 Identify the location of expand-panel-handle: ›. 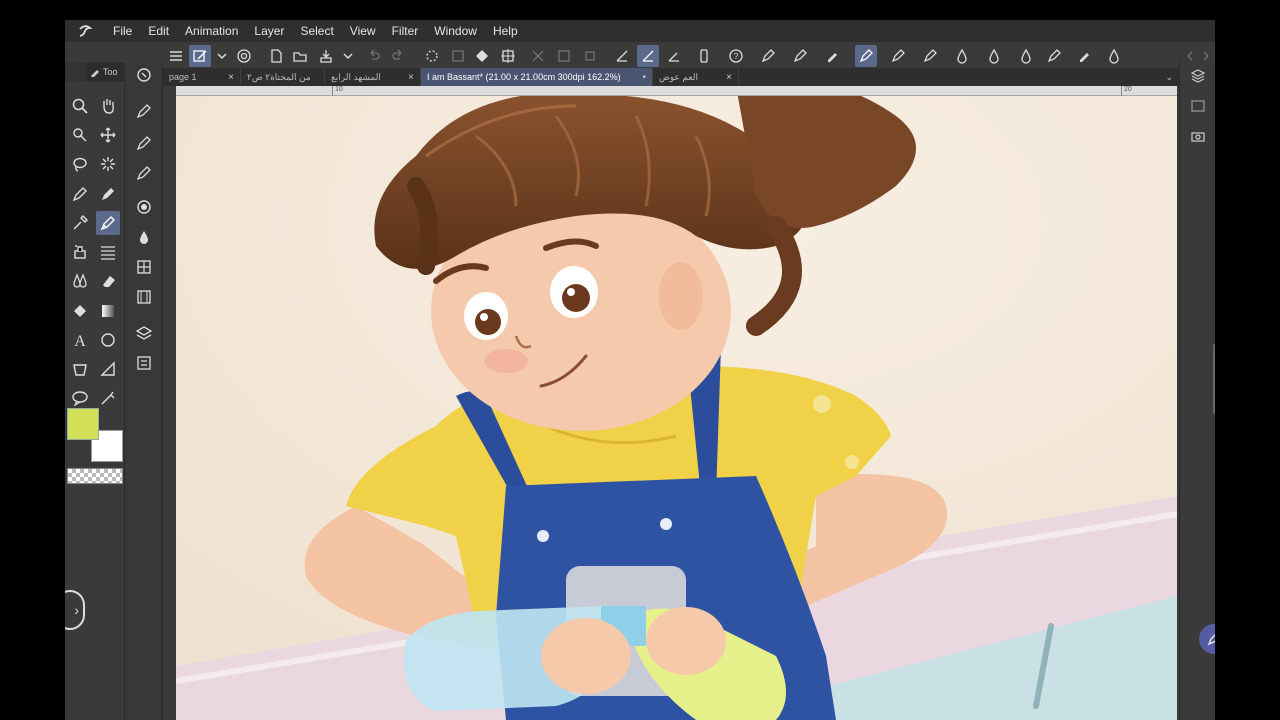
(75, 610).